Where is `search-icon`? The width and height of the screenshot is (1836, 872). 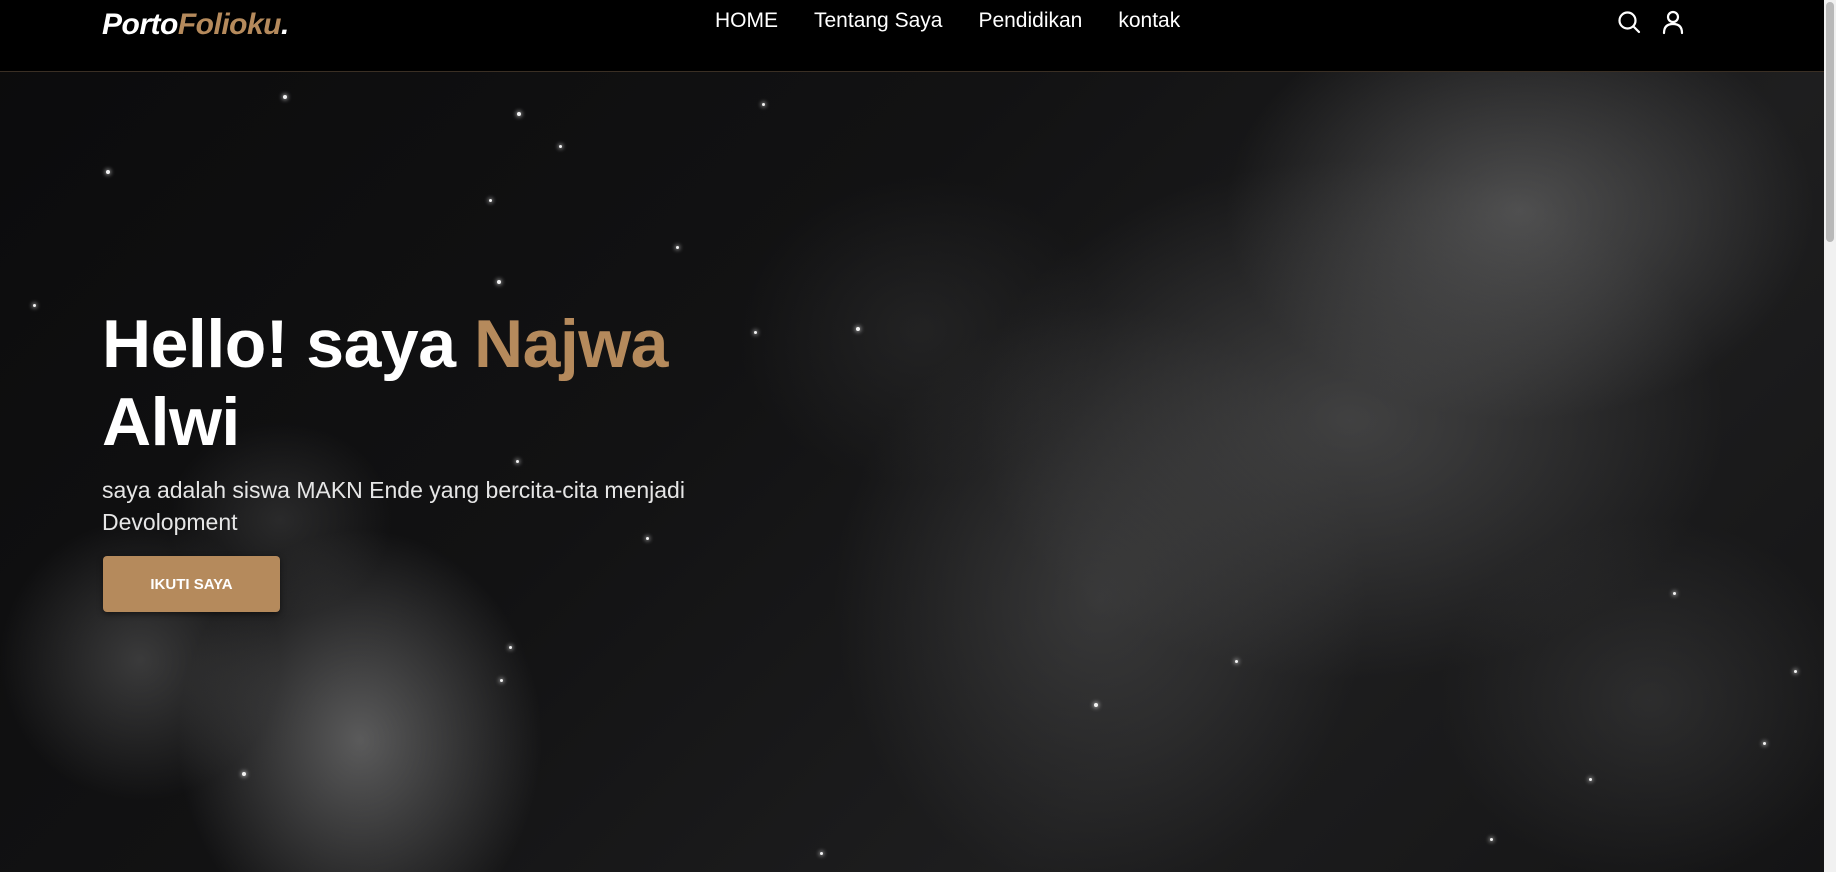 search-icon is located at coordinates (1629, 22).